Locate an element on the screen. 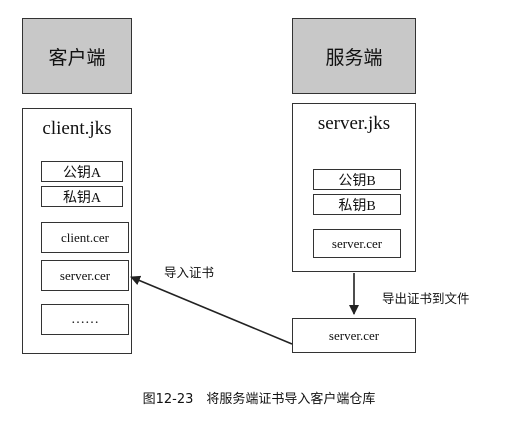 This screenshot has height=422, width=518. flow-arrows is located at coordinates (244, 309).